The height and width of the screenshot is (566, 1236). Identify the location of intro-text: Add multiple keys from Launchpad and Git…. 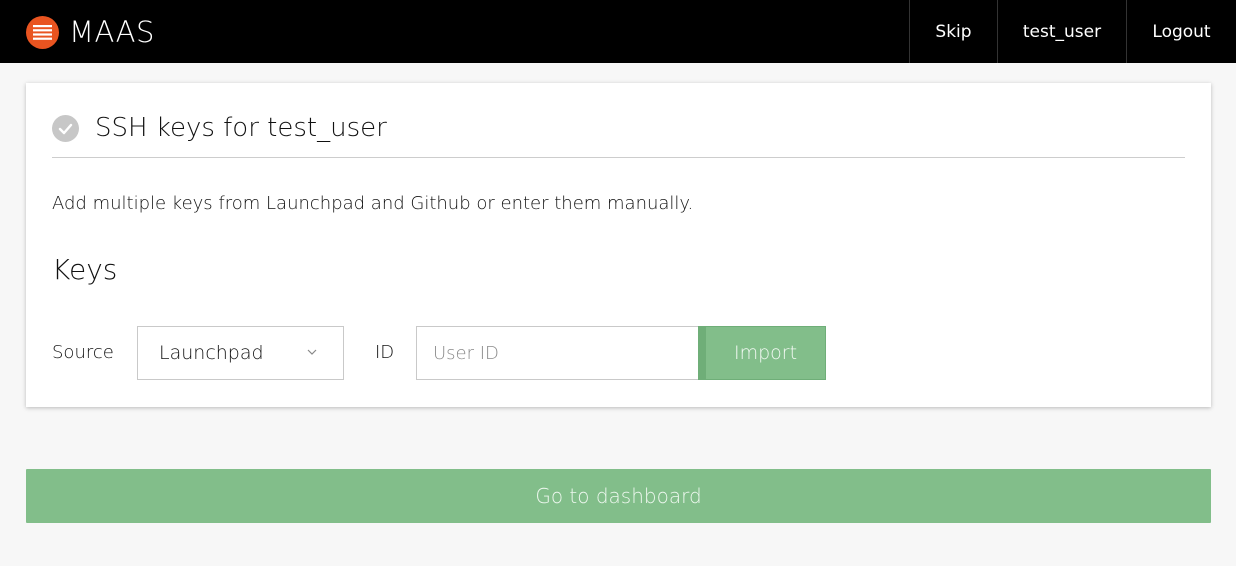
(373, 203).